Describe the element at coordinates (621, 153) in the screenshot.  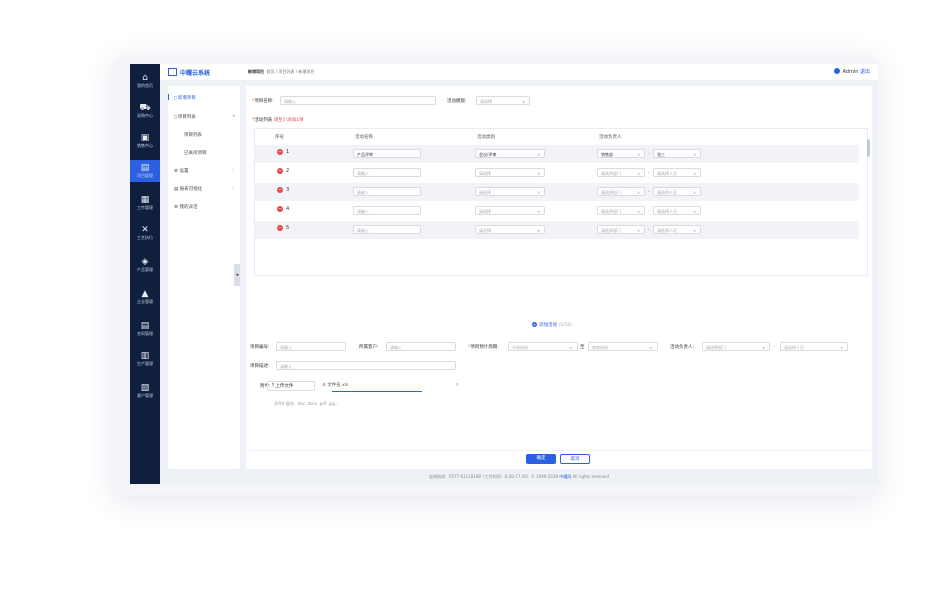
I see `owner-dept-select: 销售部 ∨` at that location.